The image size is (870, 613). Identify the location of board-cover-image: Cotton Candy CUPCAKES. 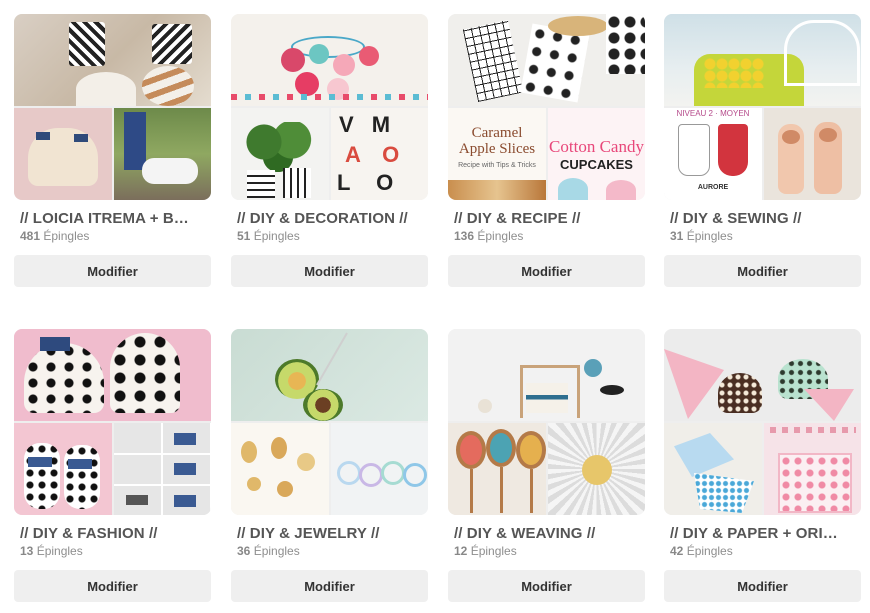
(596, 154).